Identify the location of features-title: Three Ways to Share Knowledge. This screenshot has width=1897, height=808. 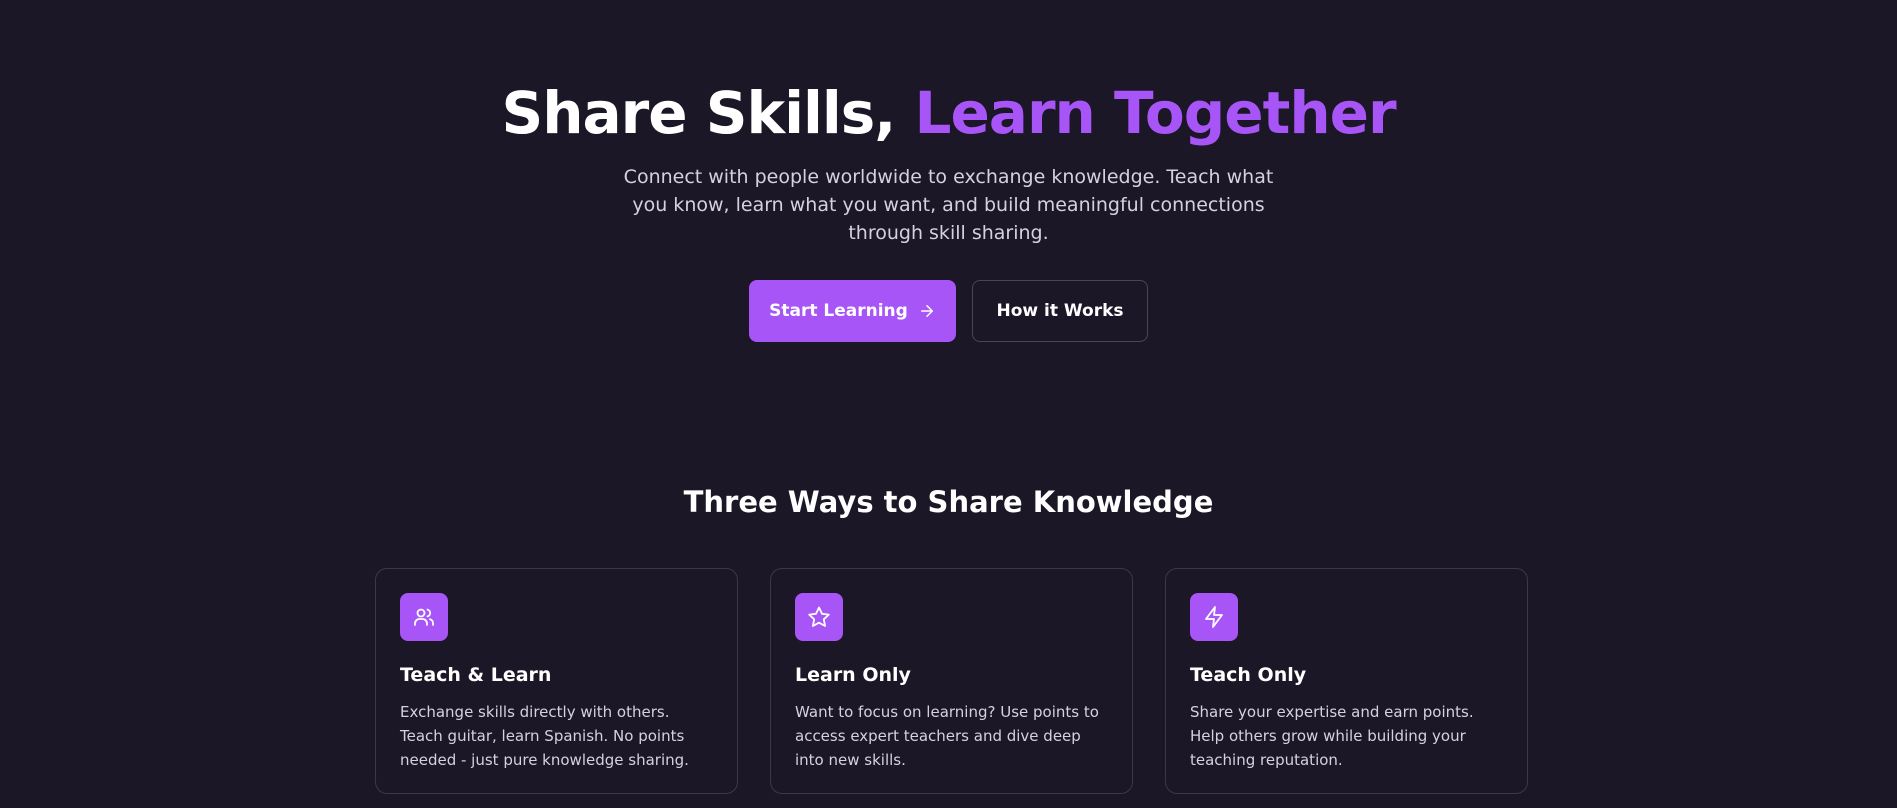
(948, 502).